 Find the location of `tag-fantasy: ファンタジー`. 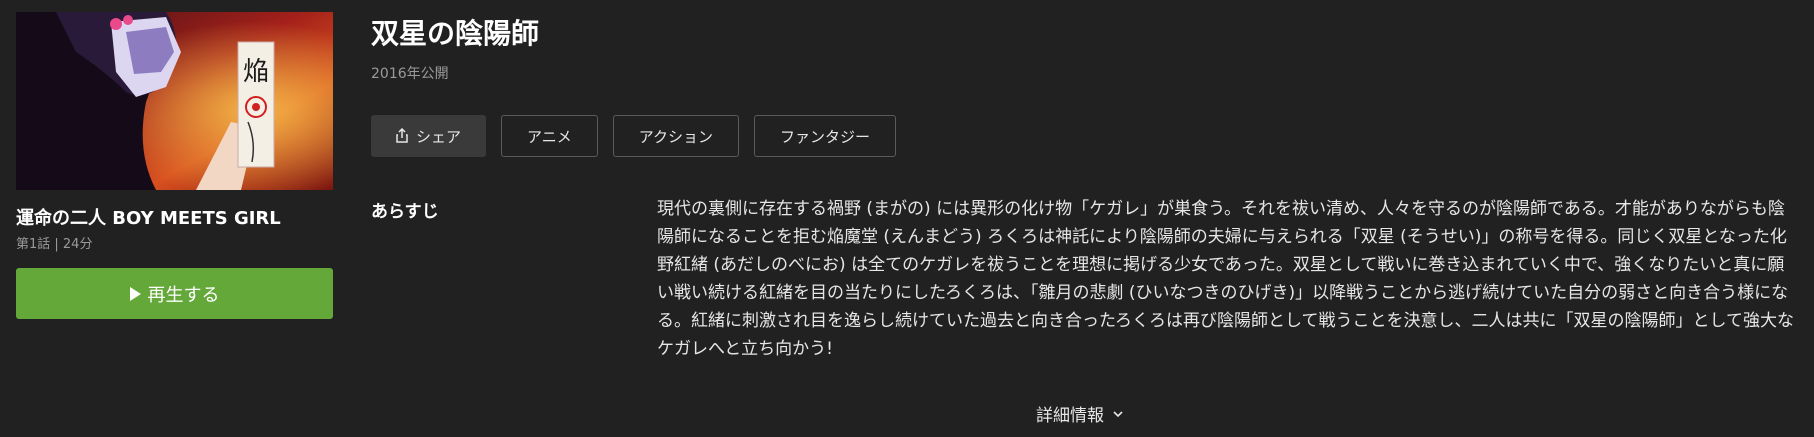

tag-fantasy: ファンタジー is located at coordinates (824, 136).